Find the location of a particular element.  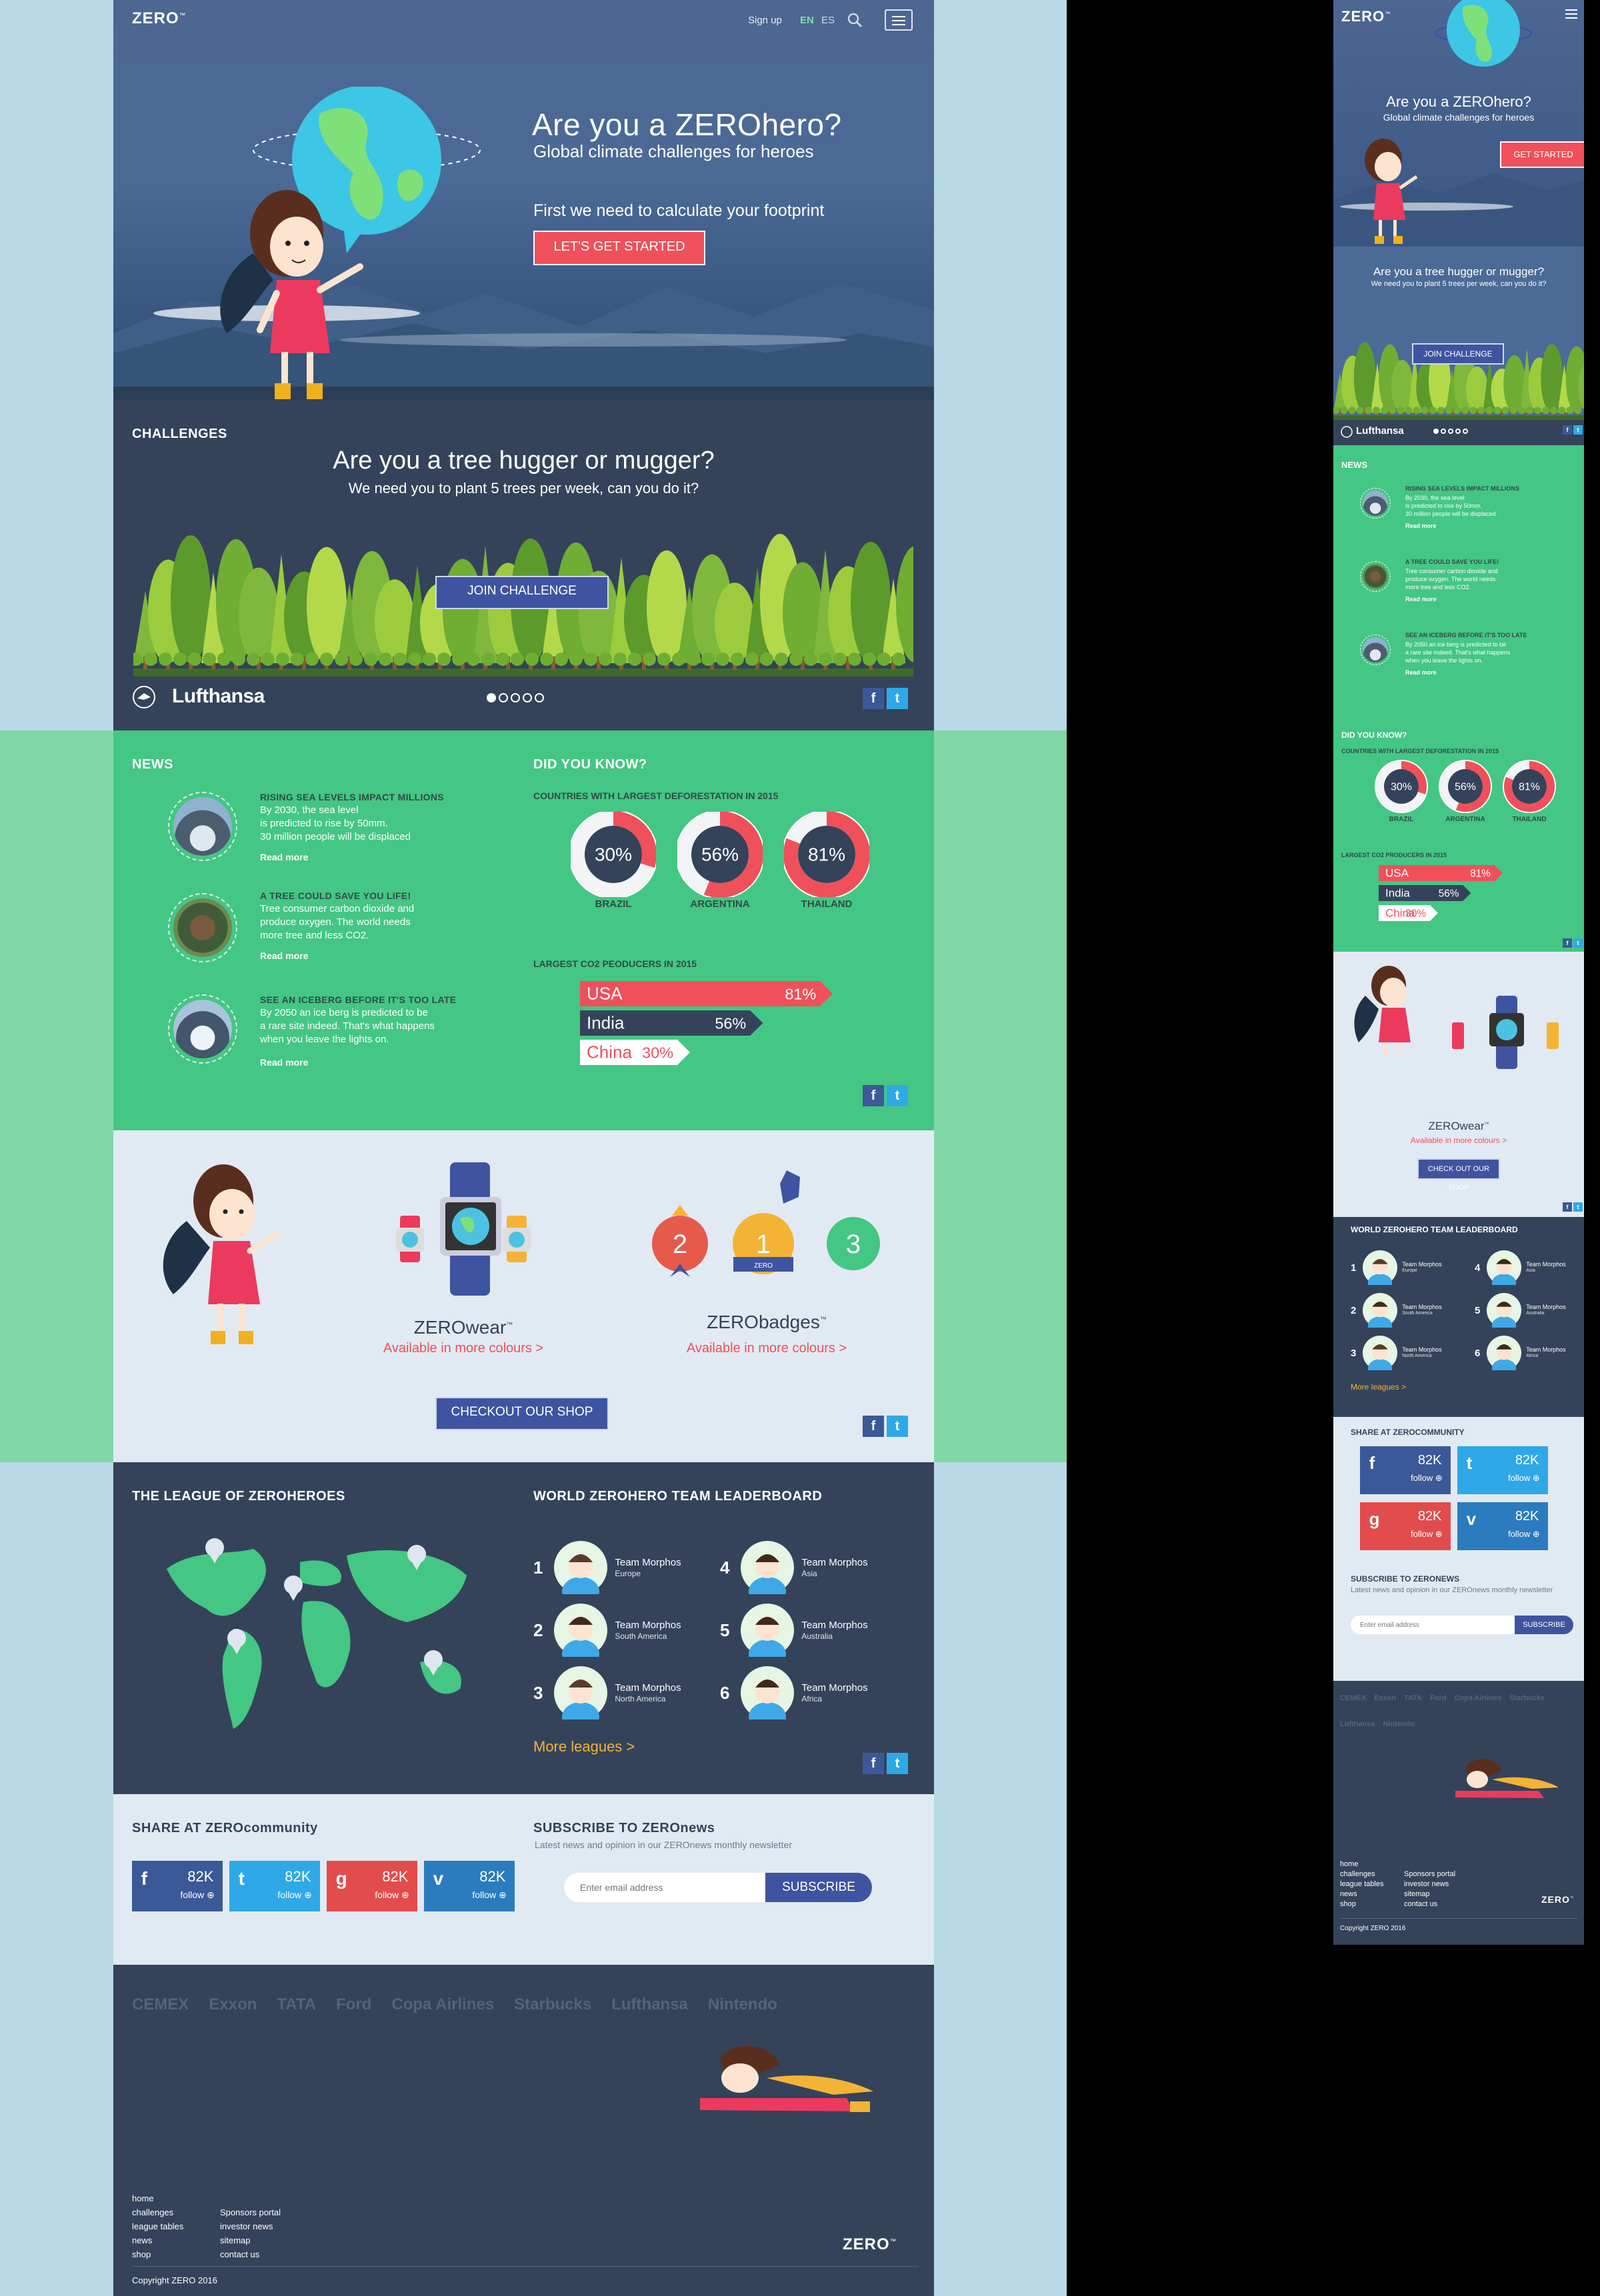

news-thumb-sea is located at coordinates (202, 827).